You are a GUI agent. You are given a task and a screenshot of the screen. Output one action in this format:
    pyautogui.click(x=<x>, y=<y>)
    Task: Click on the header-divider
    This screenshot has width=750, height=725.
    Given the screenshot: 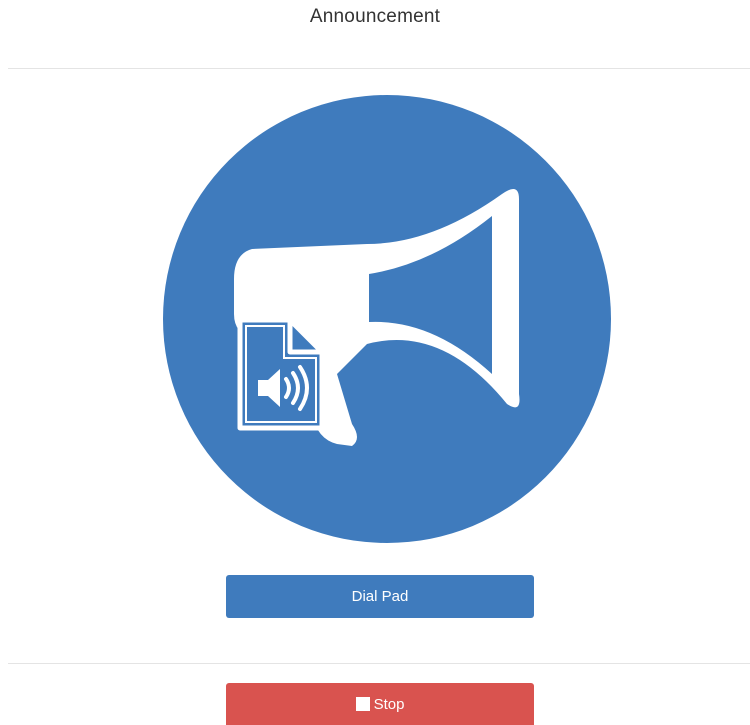 What is the action you would take?
    pyautogui.click(x=379, y=68)
    